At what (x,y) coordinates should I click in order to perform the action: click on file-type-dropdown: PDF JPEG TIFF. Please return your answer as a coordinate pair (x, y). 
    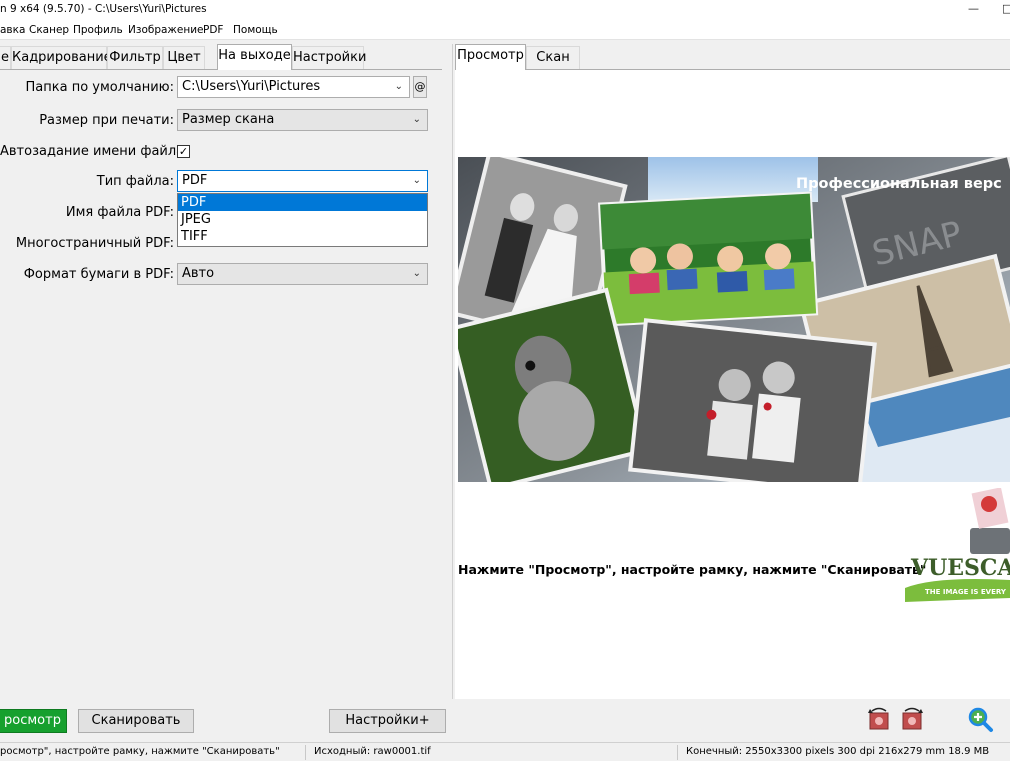
    Looking at the image, I should click on (302, 220).